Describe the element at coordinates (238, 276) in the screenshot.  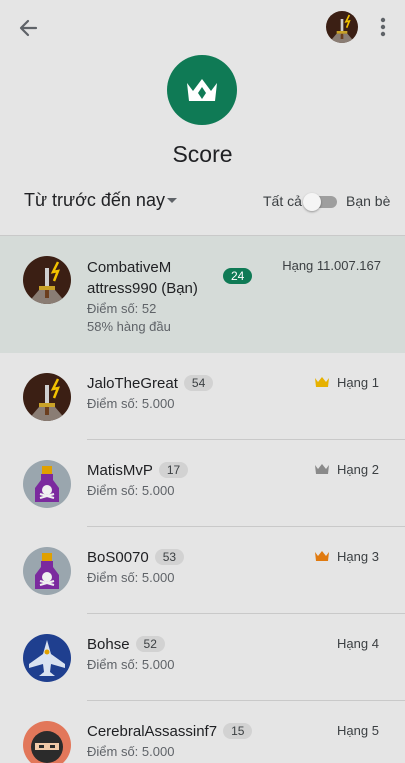
I see `level-badge: 24` at that location.